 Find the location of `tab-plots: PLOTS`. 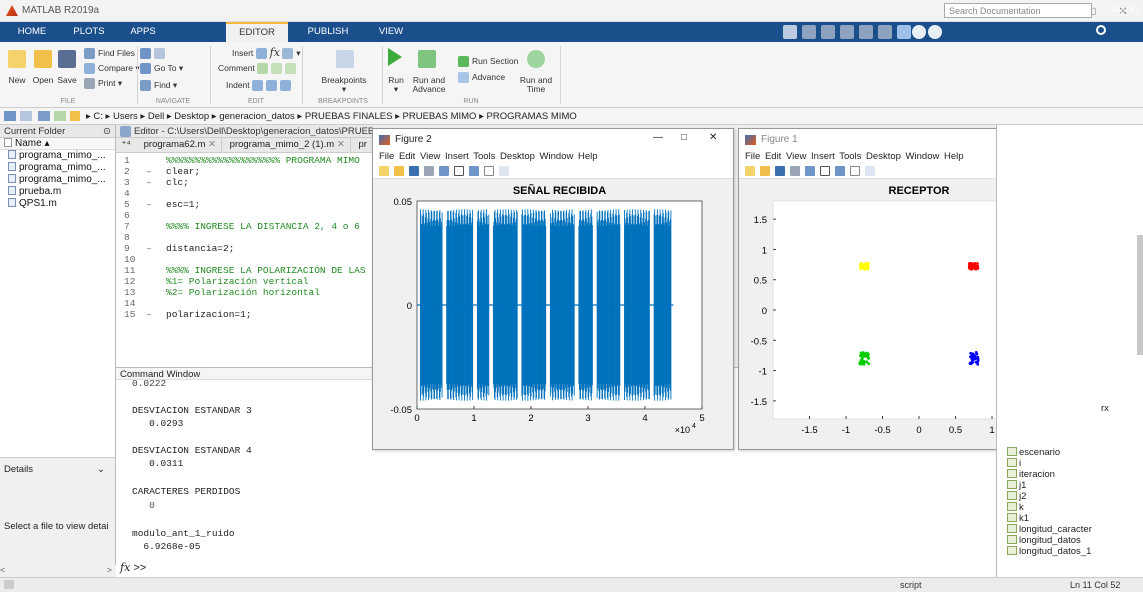

tab-plots: PLOTS is located at coordinates (89, 32).